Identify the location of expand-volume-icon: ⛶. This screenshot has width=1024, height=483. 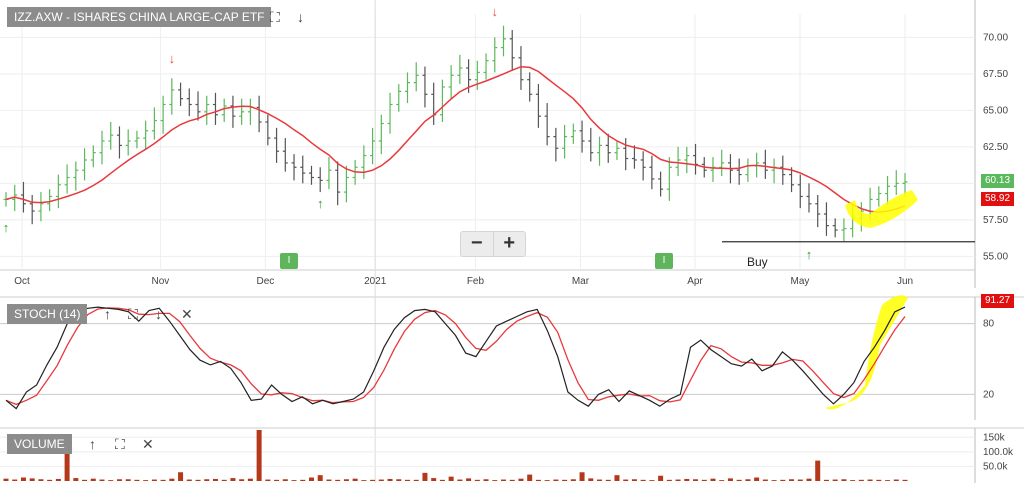
(120, 444).